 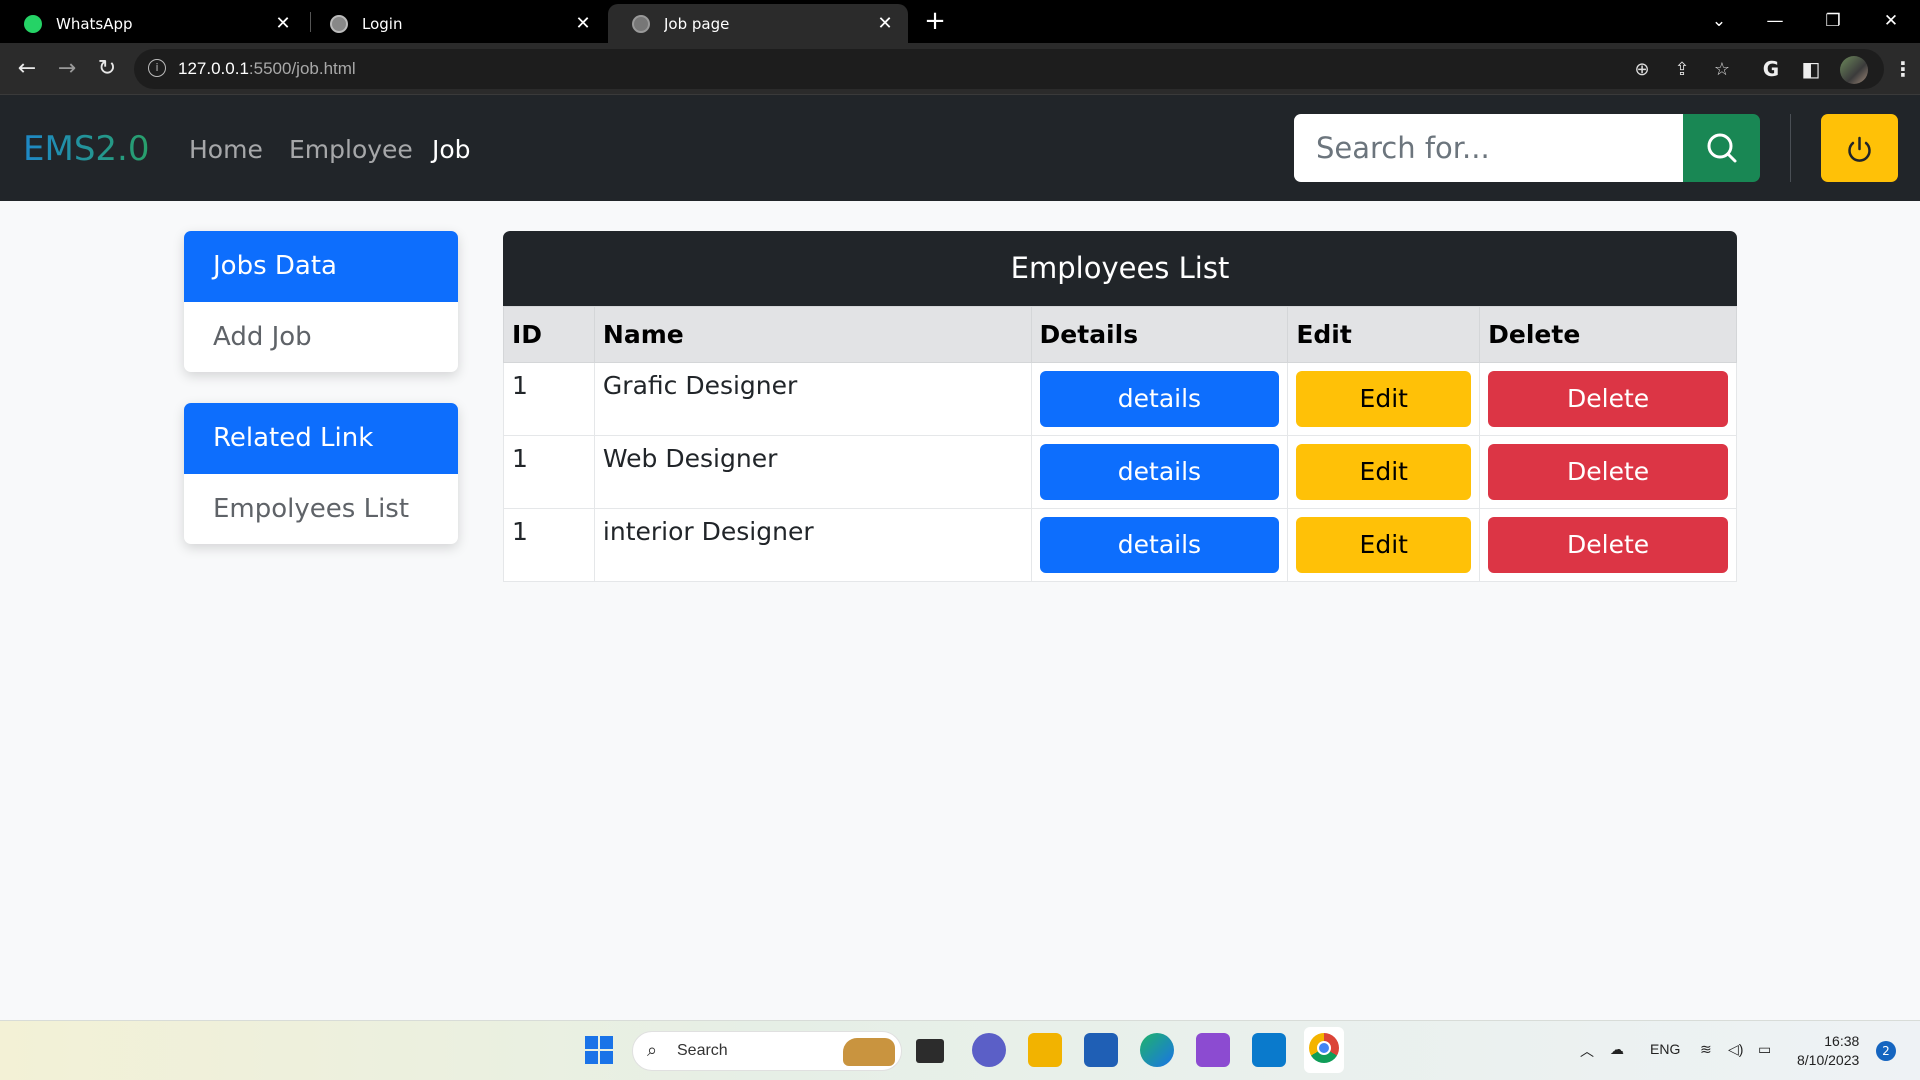 What do you see at coordinates (599, 1050) in the screenshot?
I see `windows-start-icon` at bounding box center [599, 1050].